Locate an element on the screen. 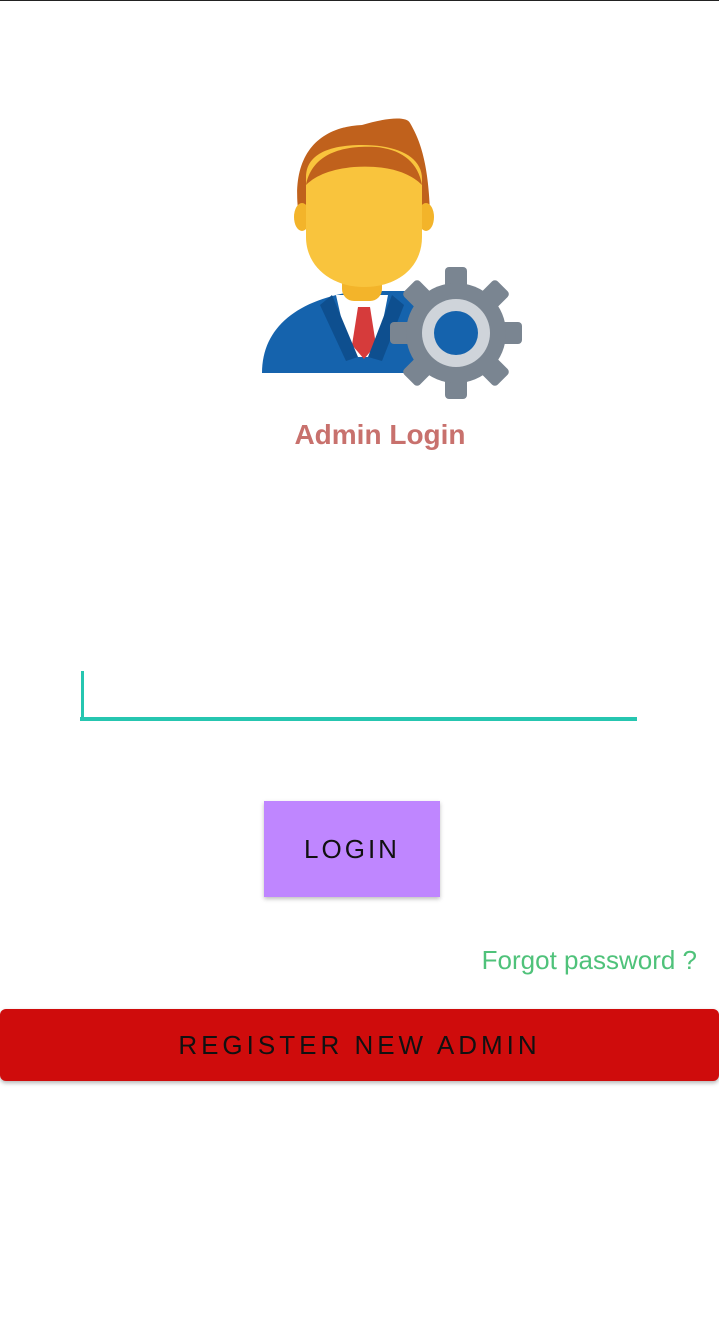 Image resolution: width=719 pixels, height=1333 pixels. forgot-password-link: Forgot password ? is located at coordinates (589, 960).